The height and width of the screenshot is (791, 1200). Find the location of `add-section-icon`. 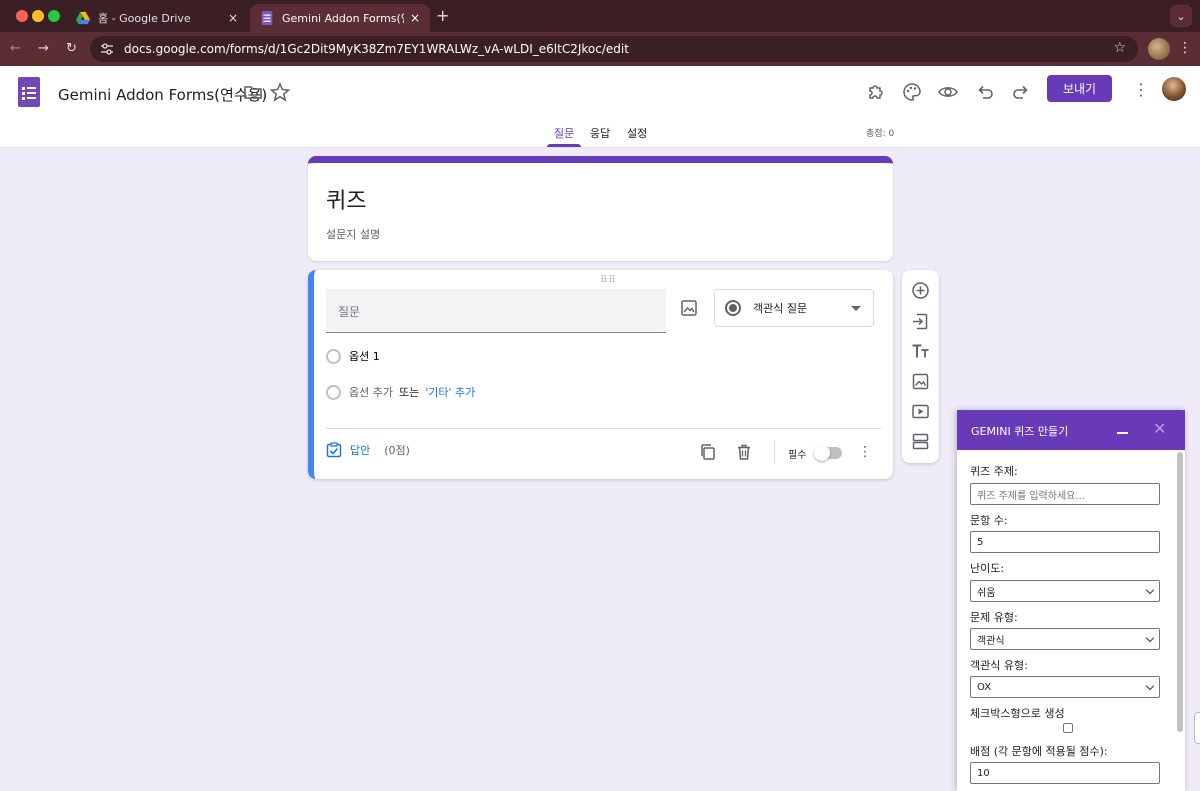

add-section-icon is located at coordinates (920, 441).